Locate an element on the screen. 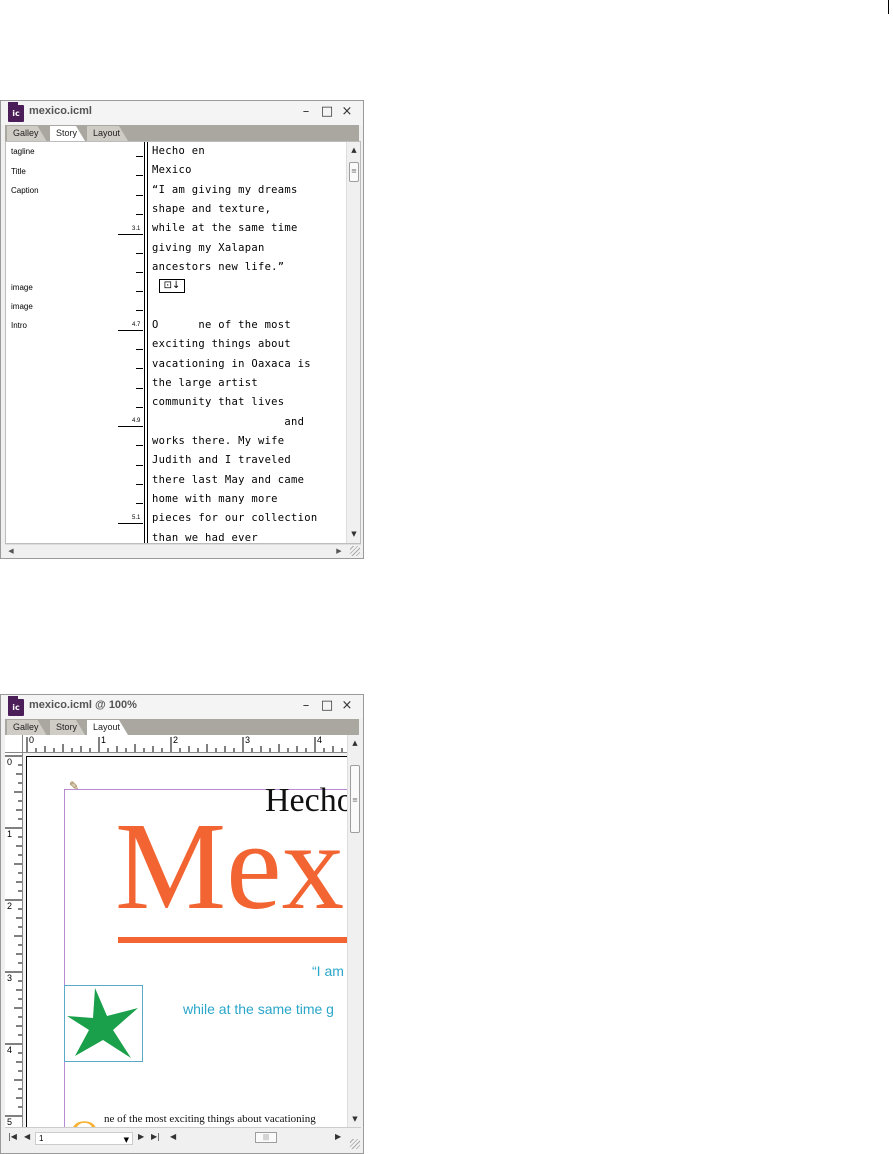 The height and width of the screenshot is (1154, 893). pencil-icon: ✎ is located at coordinates (74, 786).